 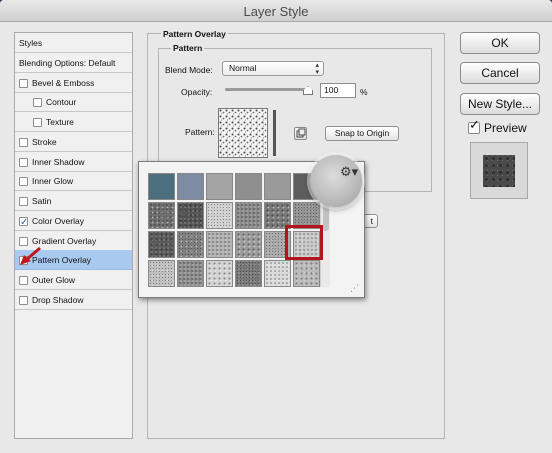 I want to click on new-preset-icon, so click(x=301, y=133).